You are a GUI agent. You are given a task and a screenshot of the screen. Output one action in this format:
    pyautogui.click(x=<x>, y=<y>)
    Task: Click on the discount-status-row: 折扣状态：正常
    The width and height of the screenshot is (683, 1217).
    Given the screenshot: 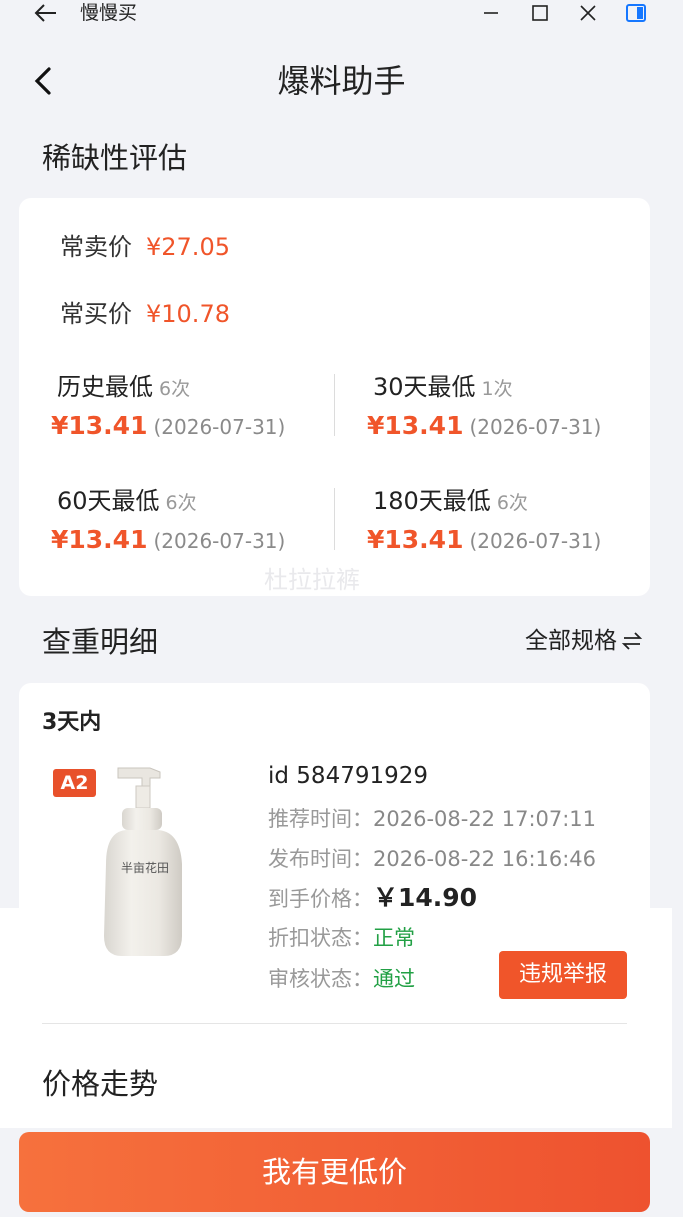 What is the action you would take?
    pyautogui.click(x=341, y=938)
    